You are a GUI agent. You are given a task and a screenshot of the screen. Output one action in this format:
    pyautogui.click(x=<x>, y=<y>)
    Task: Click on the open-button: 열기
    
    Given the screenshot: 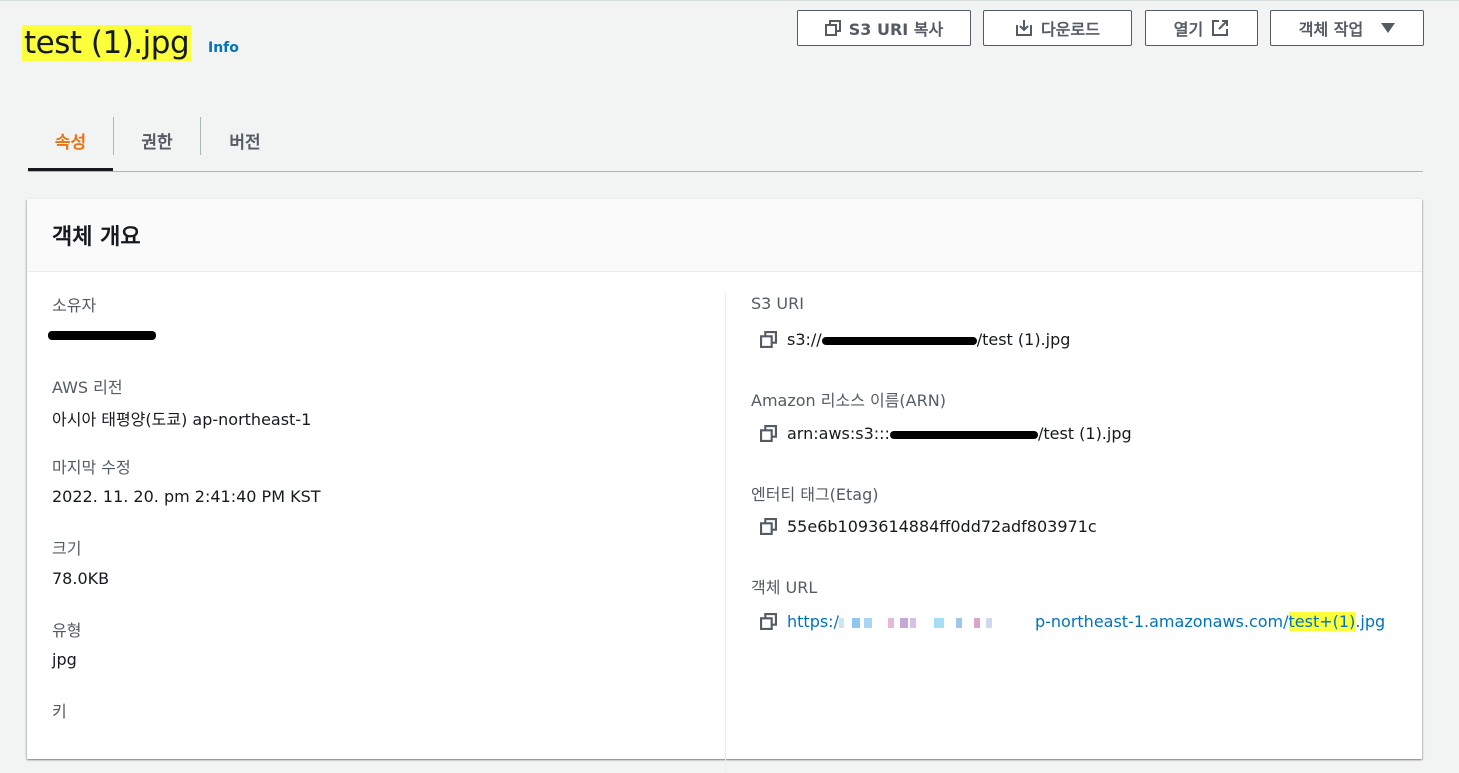 What is the action you would take?
    pyautogui.click(x=1201, y=28)
    